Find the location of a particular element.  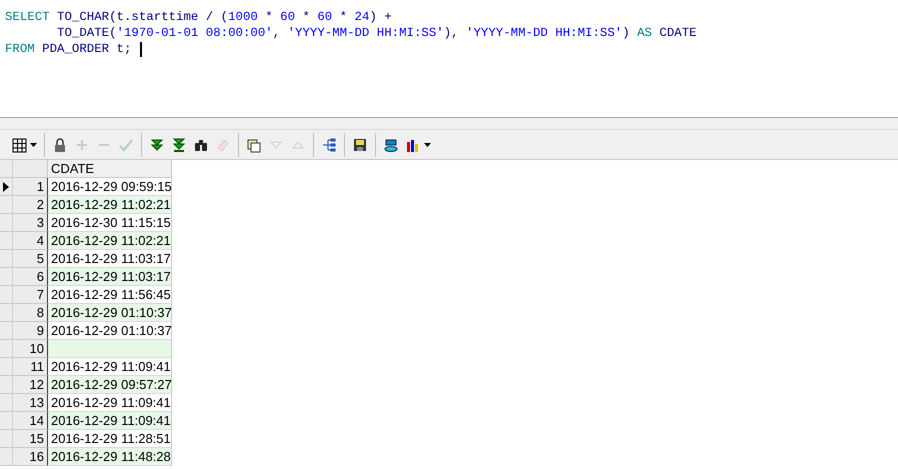

row-pointer-icon is located at coordinates (6, 187).